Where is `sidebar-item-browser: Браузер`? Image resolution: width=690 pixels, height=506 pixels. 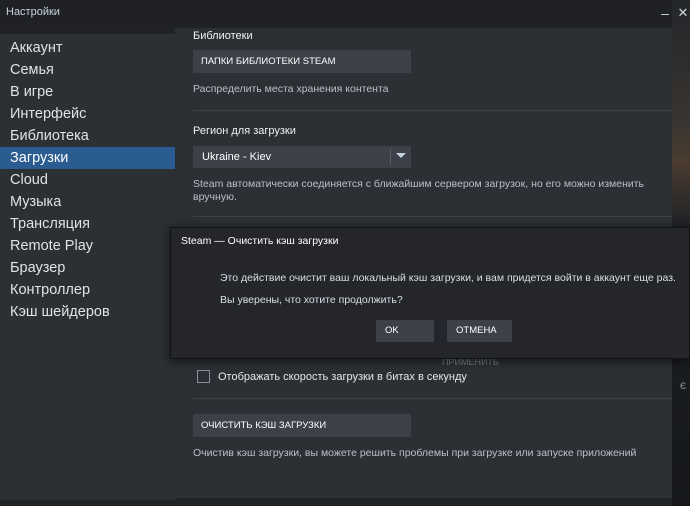
sidebar-item-browser: Браузер is located at coordinates (87, 268).